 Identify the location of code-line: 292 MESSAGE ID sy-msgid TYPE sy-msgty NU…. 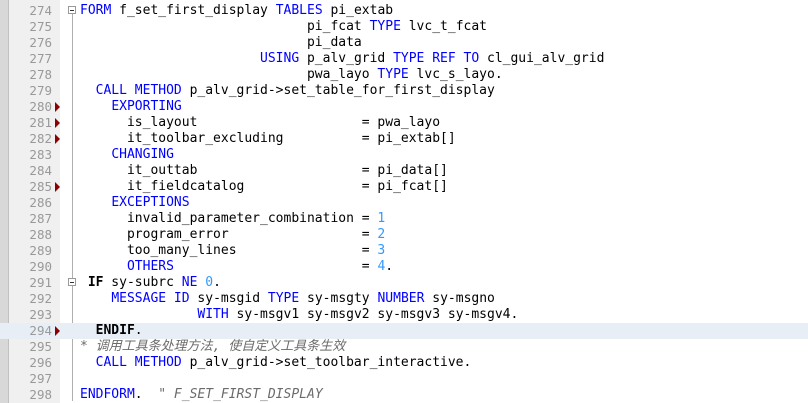
(404, 299).